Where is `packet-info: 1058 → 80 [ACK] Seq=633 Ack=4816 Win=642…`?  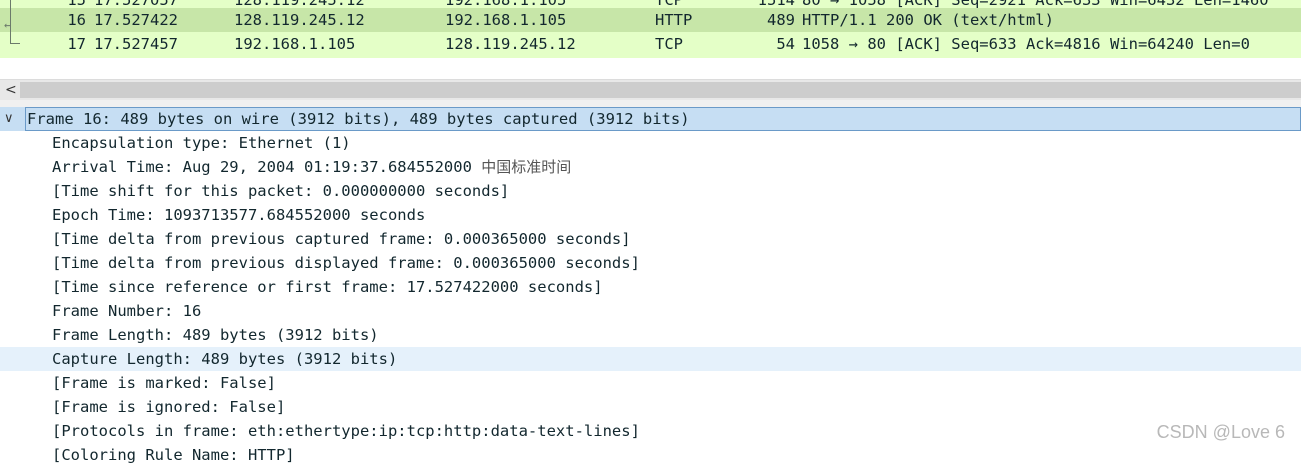
packet-info: 1058 → 80 [ACK] Seq=633 Ack=4816 Win=642… is located at coordinates (1026, 44).